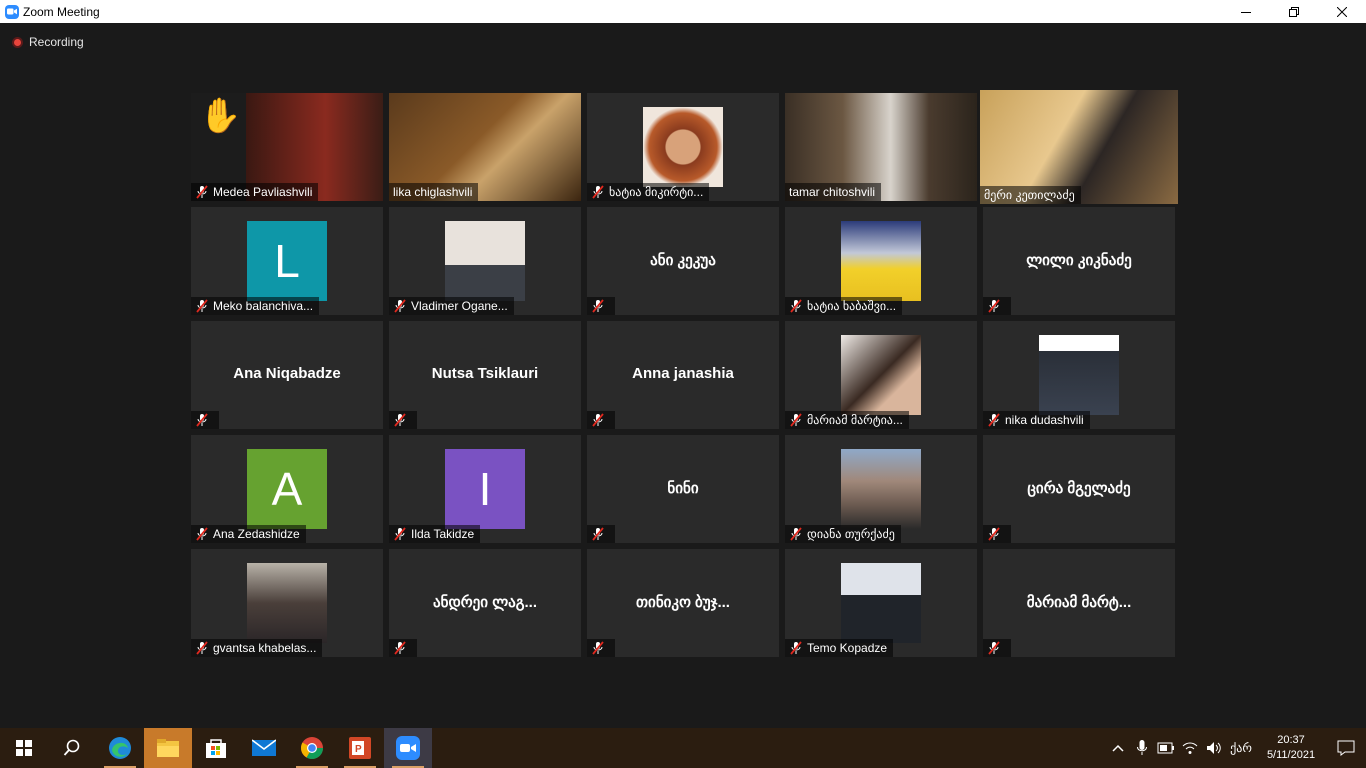 Image resolution: width=1366 pixels, height=768 pixels. What do you see at coordinates (1246, 11) in the screenshot?
I see `minimize-icon` at bounding box center [1246, 11].